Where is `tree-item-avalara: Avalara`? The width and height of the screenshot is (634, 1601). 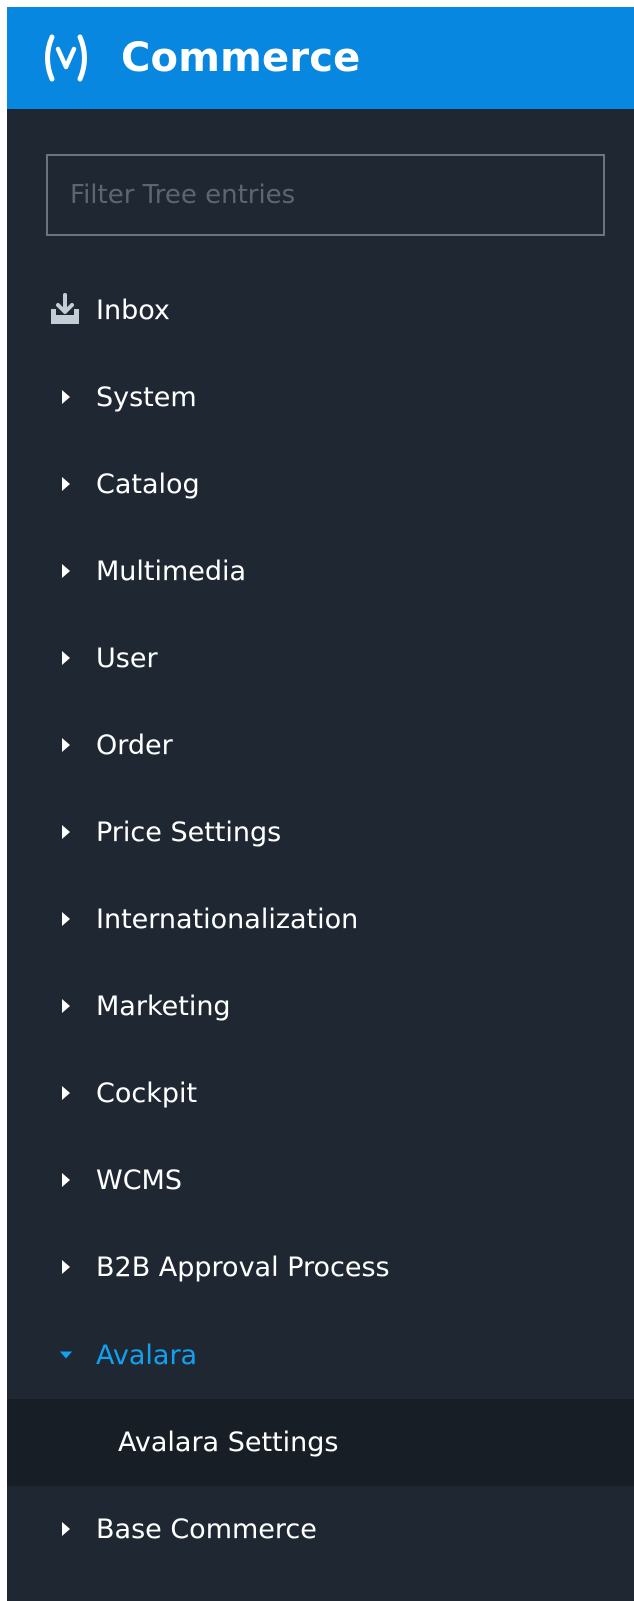
tree-item-avalara: Avalara is located at coordinates (320, 1355).